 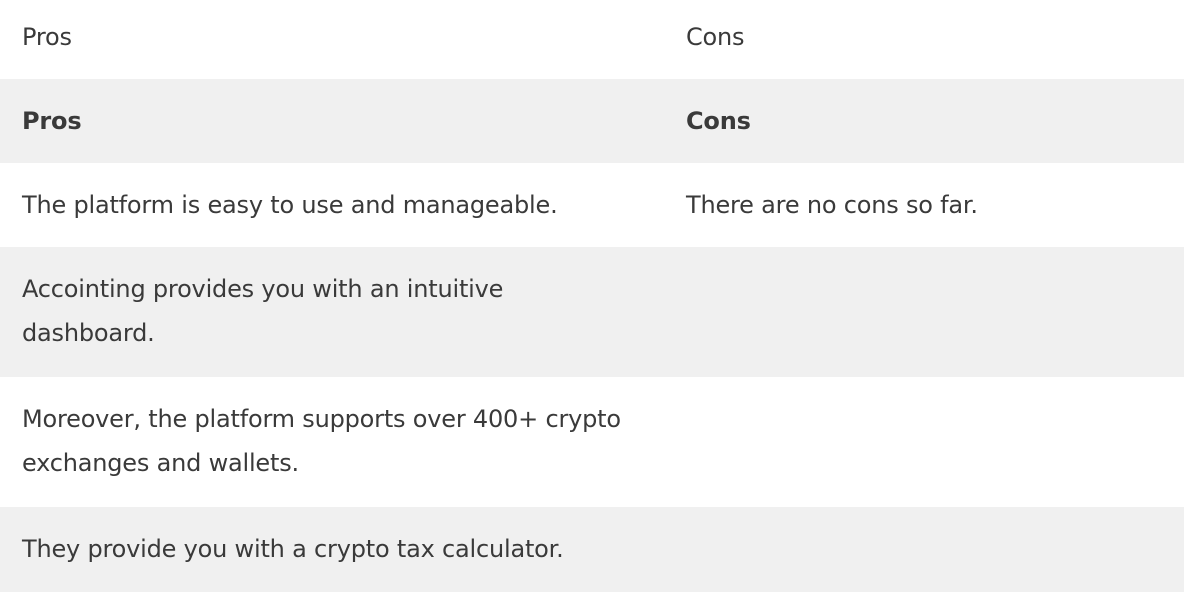 What do you see at coordinates (52, 121) in the screenshot?
I see `subheader-pros-label: Pros` at bounding box center [52, 121].